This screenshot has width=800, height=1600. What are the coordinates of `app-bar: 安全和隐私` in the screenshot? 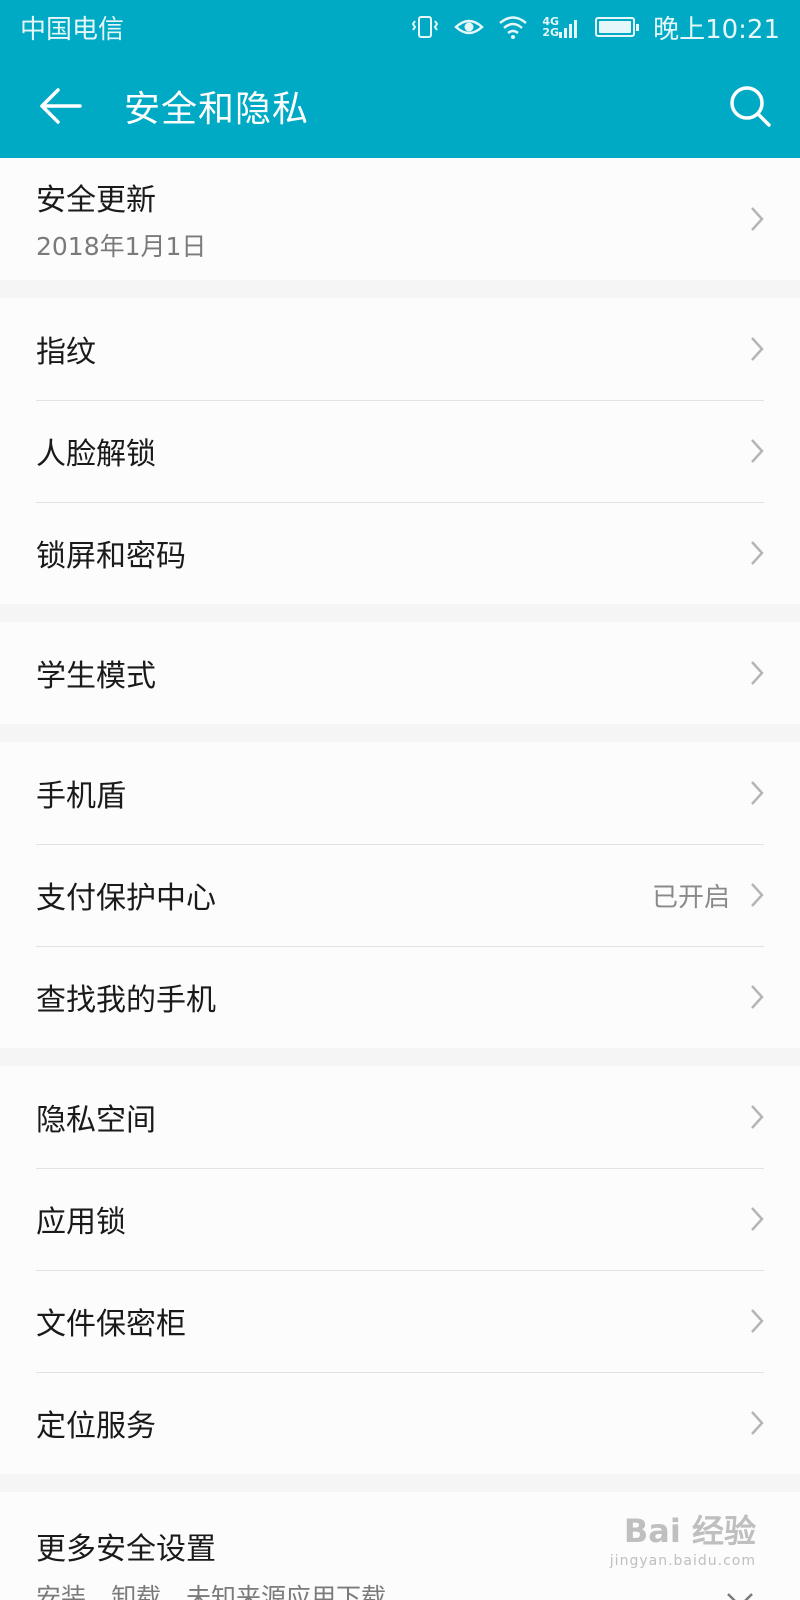 It's located at (400, 106).